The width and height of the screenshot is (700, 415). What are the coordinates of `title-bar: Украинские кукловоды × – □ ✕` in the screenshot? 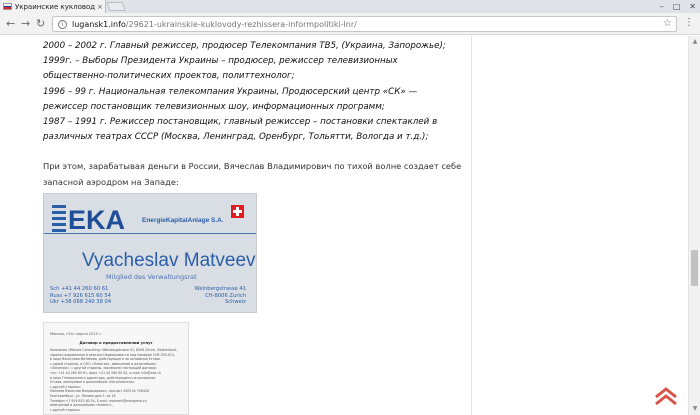 It's located at (350, 6).